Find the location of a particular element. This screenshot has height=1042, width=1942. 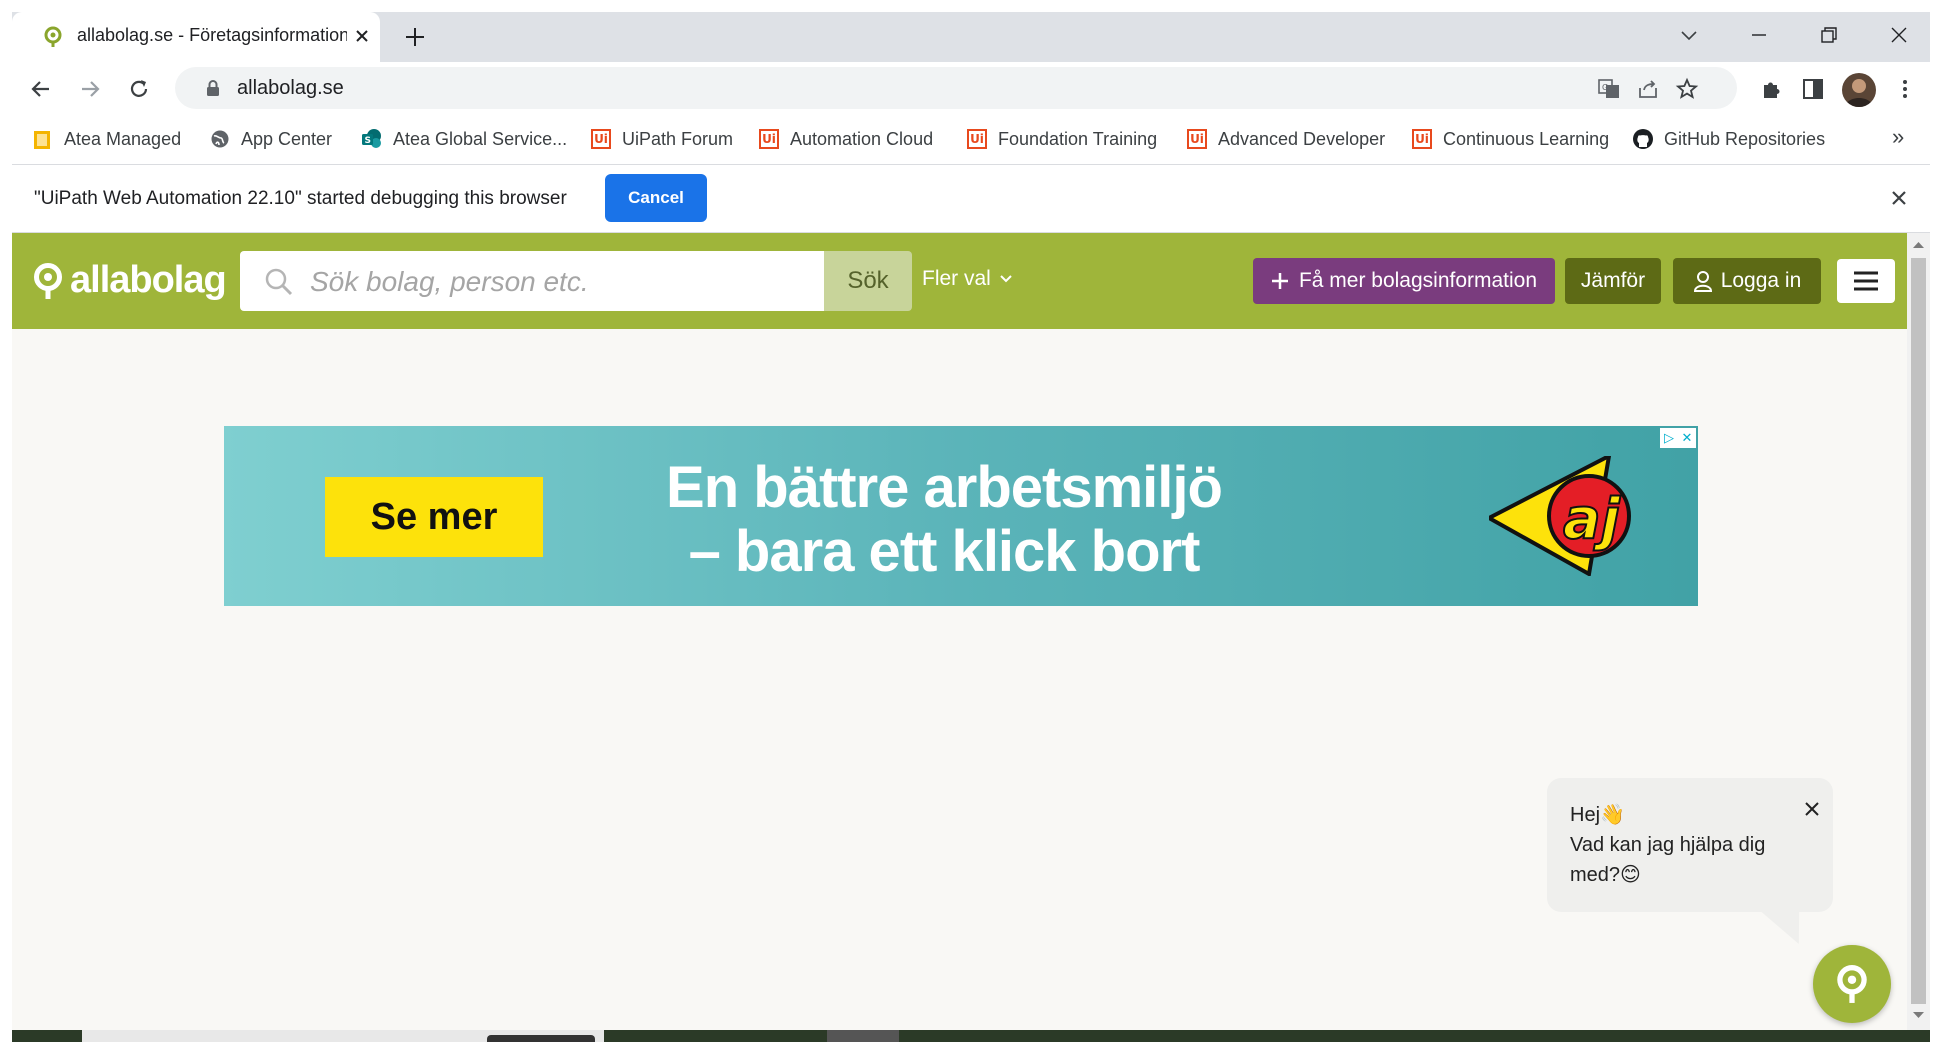

bookmark-star-icon is located at coordinates (1687, 89).